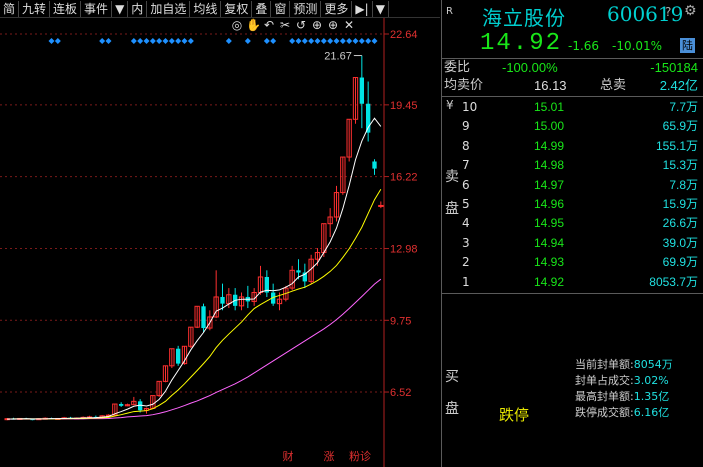  I want to click on order-level-2: 2 14.93 69.9万, so click(572, 262).